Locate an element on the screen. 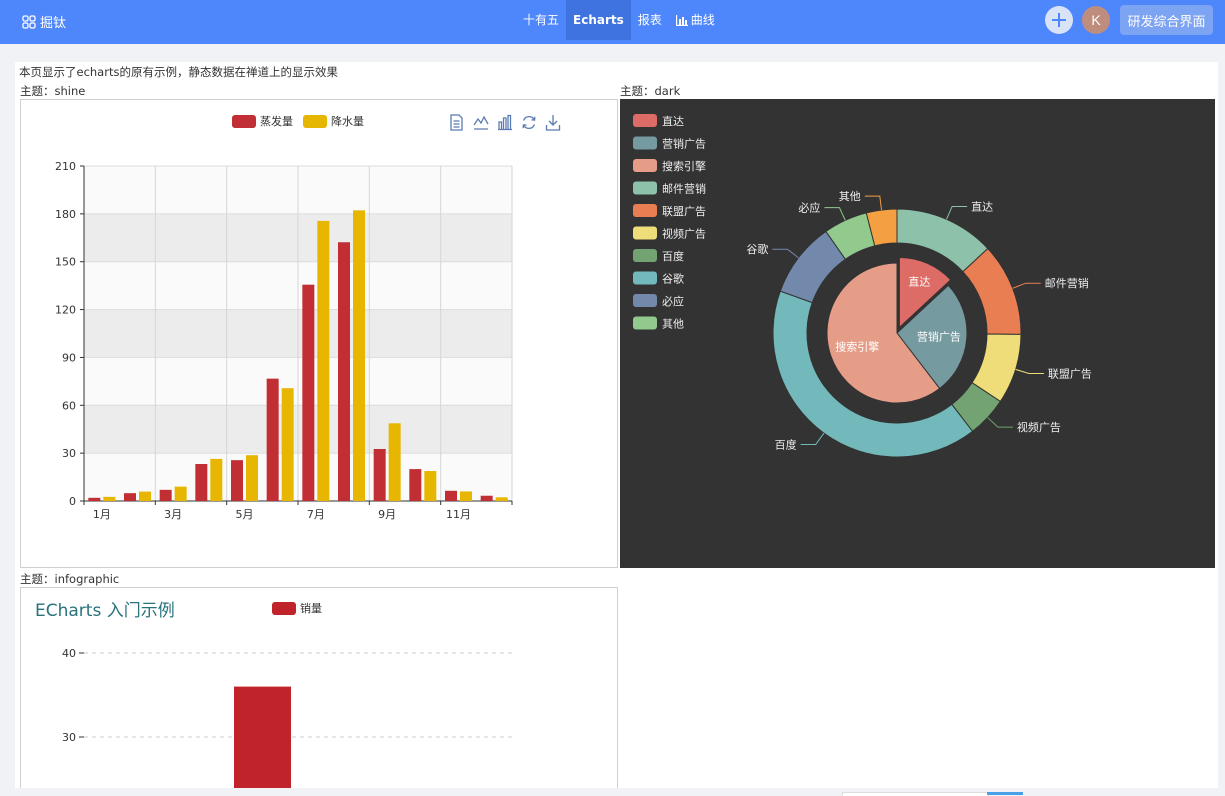 This screenshot has height=796, width=1225. bar-蒸发量-9月 is located at coordinates (379, 474).